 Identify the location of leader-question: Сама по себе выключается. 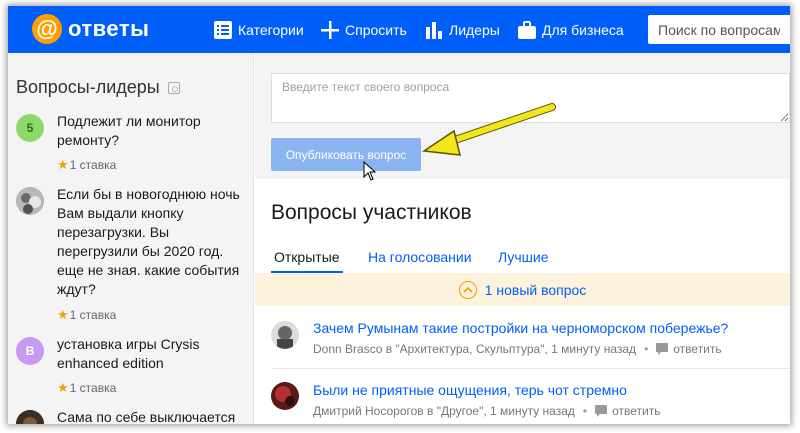
(132, 416).